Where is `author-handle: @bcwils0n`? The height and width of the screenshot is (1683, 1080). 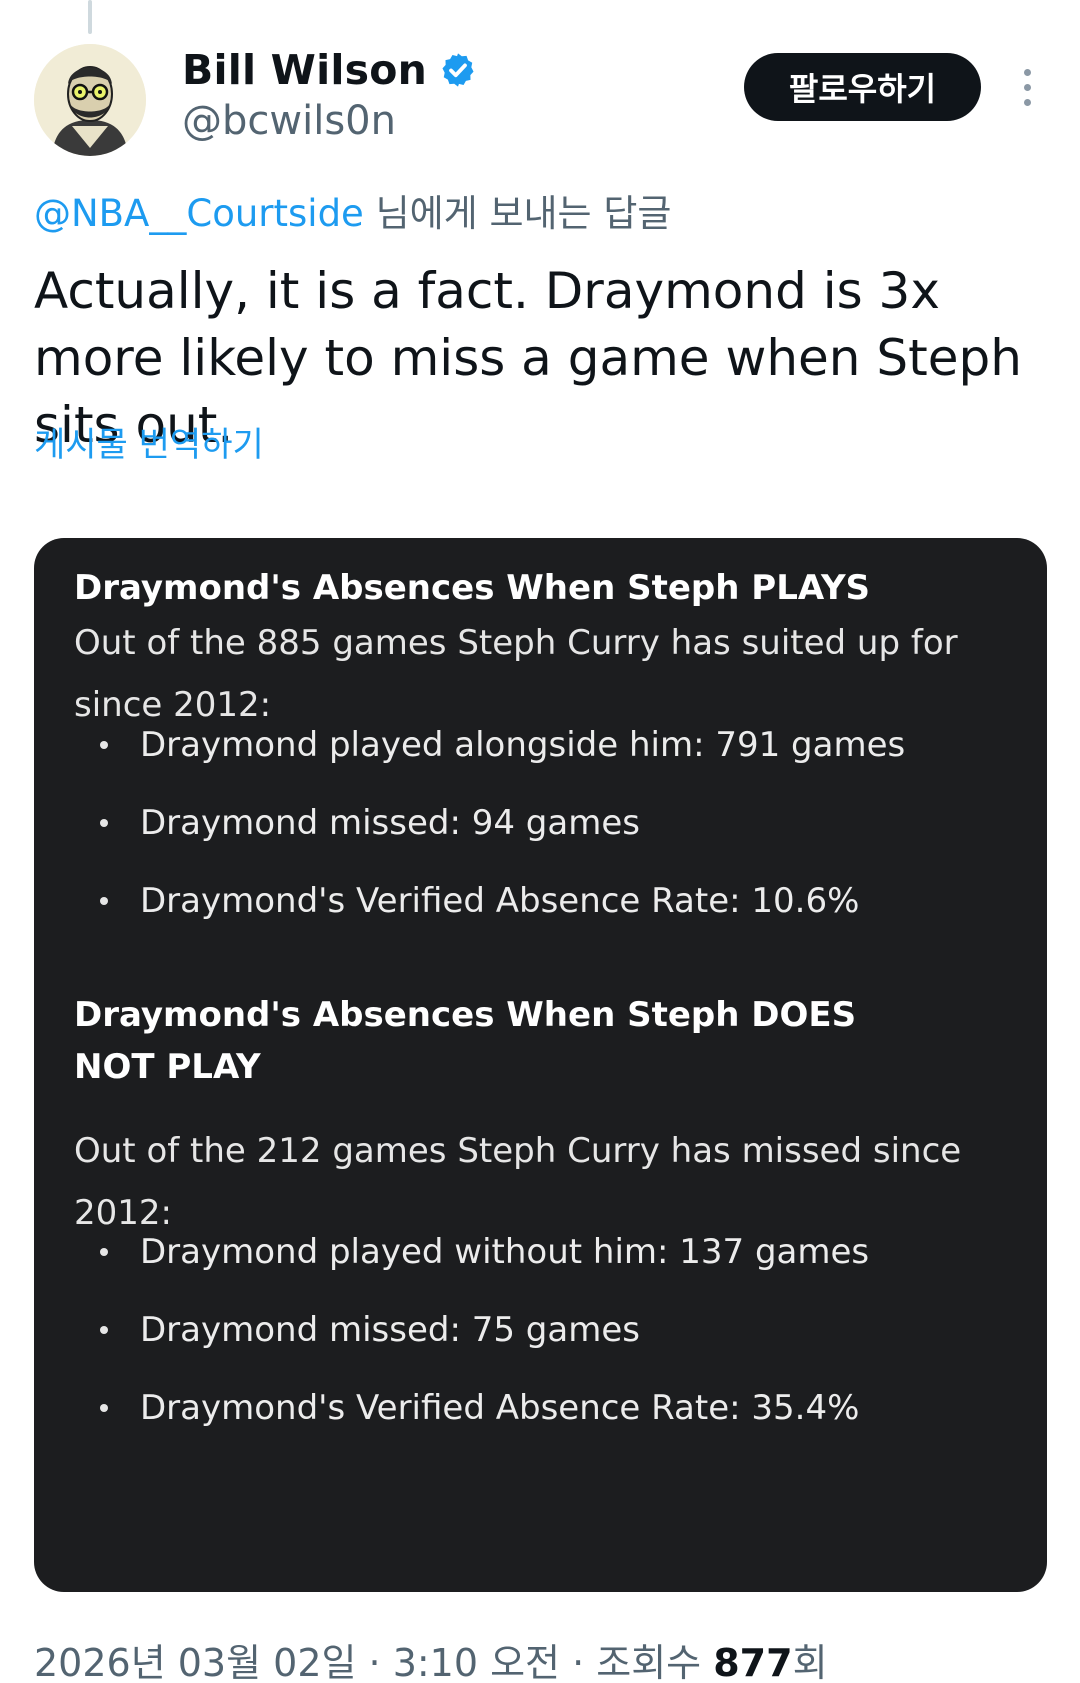 author-handle: @bcwils0n is located at coordinates (289, 121).